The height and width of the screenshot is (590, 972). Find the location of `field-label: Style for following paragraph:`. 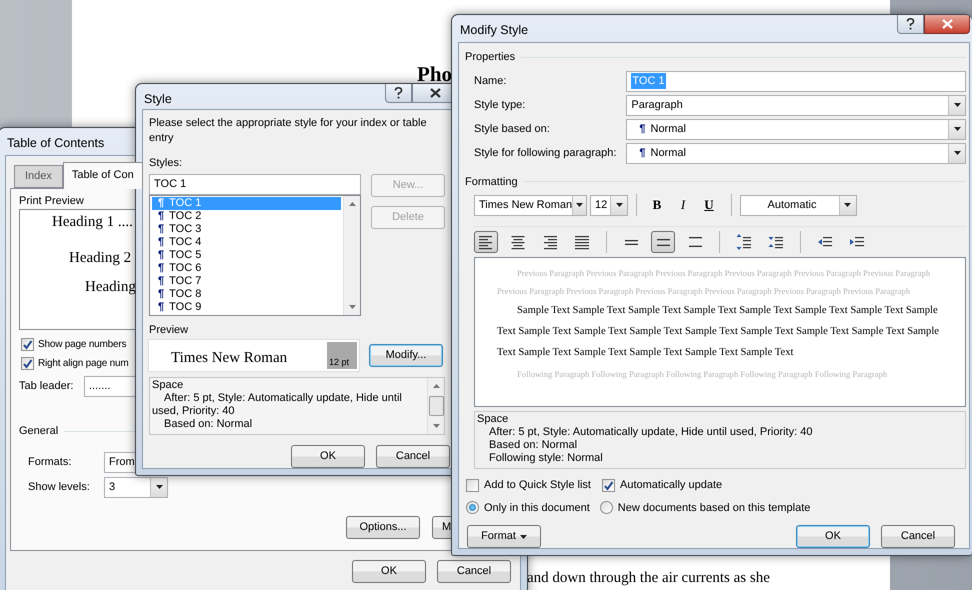

field-label: Style for following paragraph: is located at coordinates (546, 153).